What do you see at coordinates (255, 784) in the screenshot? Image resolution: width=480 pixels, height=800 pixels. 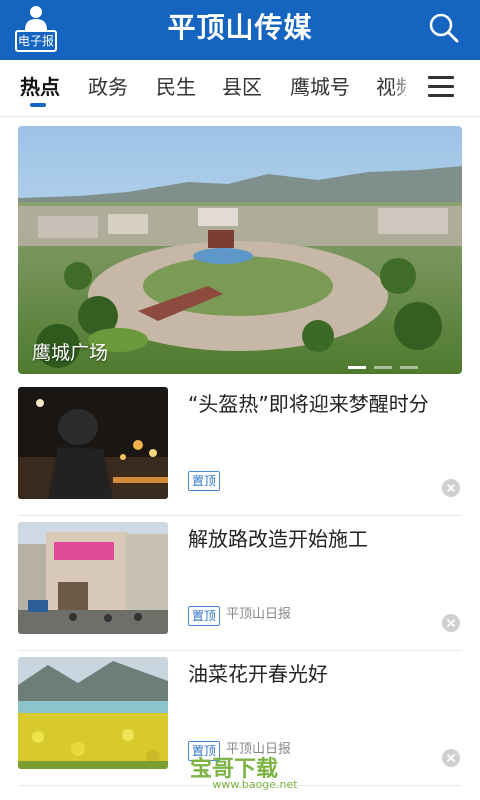 I see `watermark-url: www.baoge.net` at bounding box center [255, 784].